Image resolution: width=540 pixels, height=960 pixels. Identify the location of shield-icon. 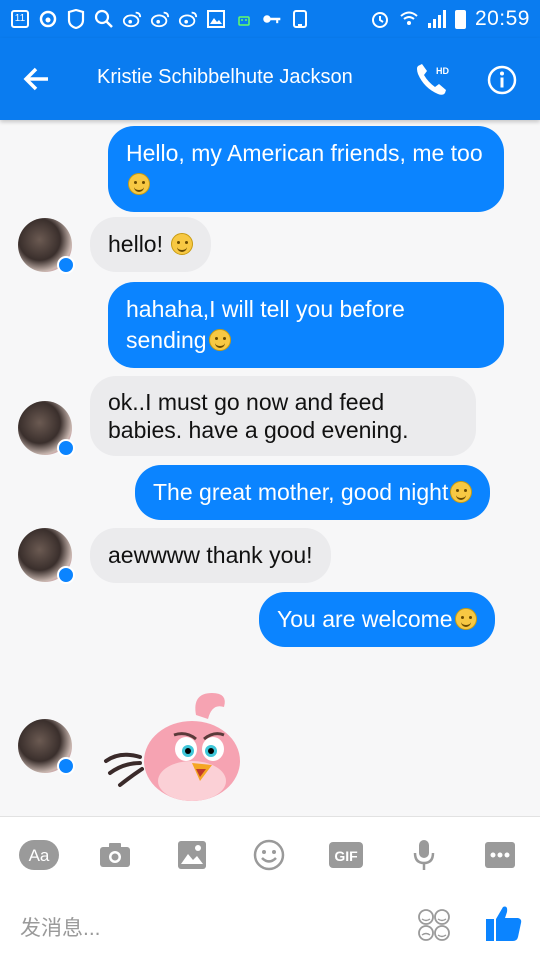
(76, 19).